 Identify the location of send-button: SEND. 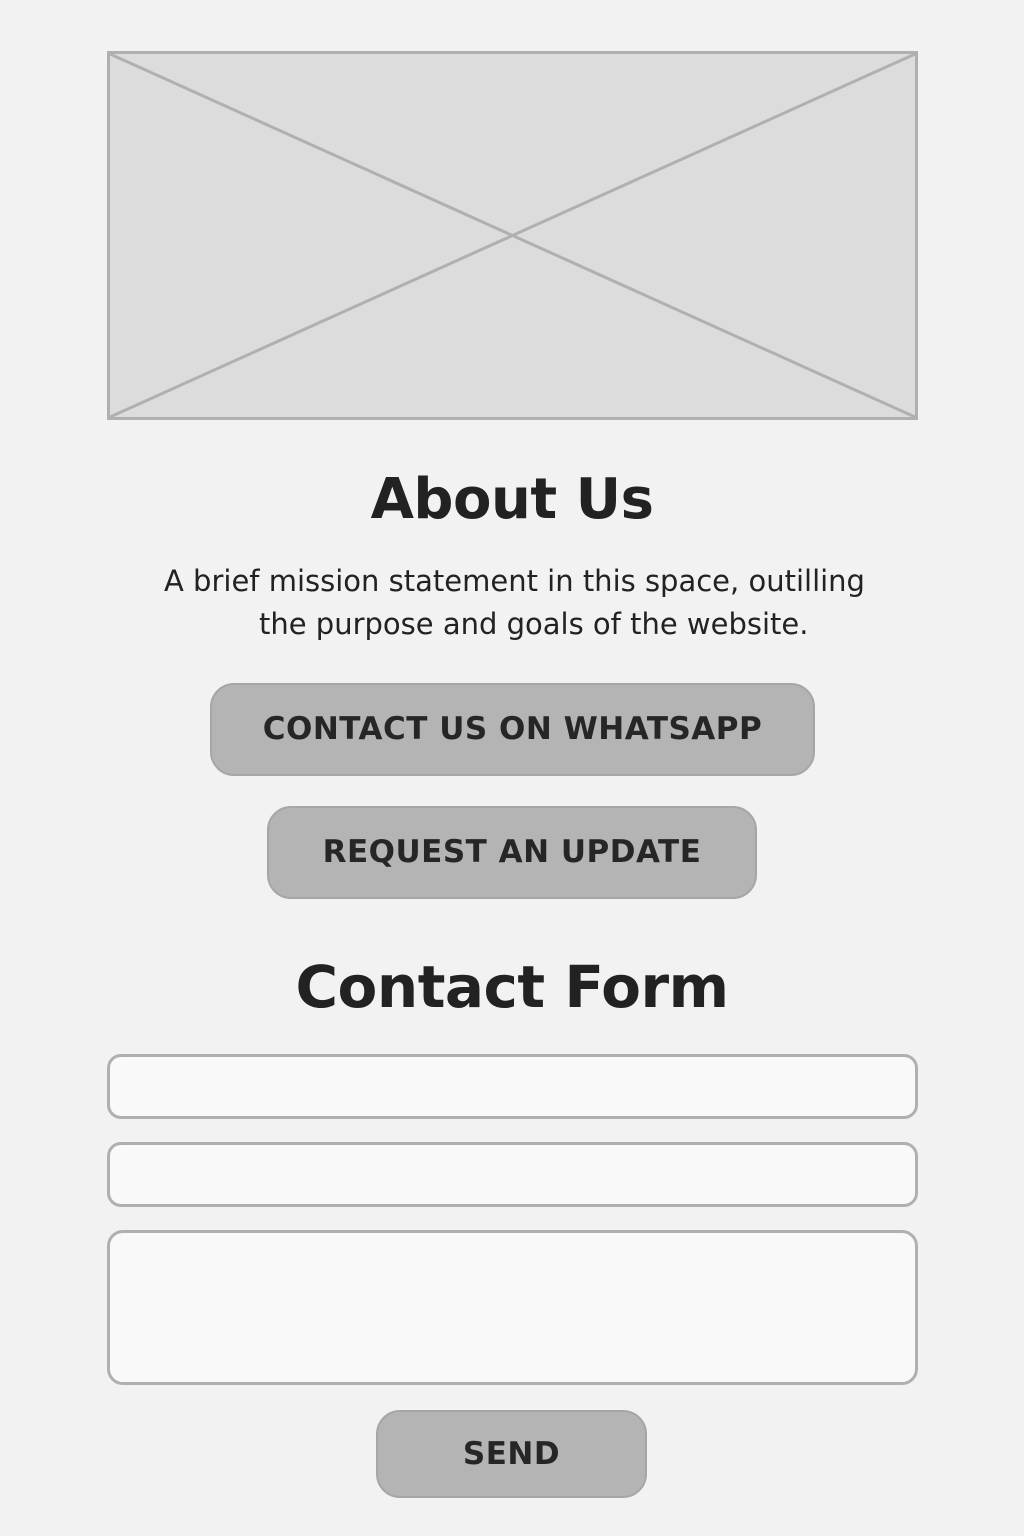
(511, 1454).